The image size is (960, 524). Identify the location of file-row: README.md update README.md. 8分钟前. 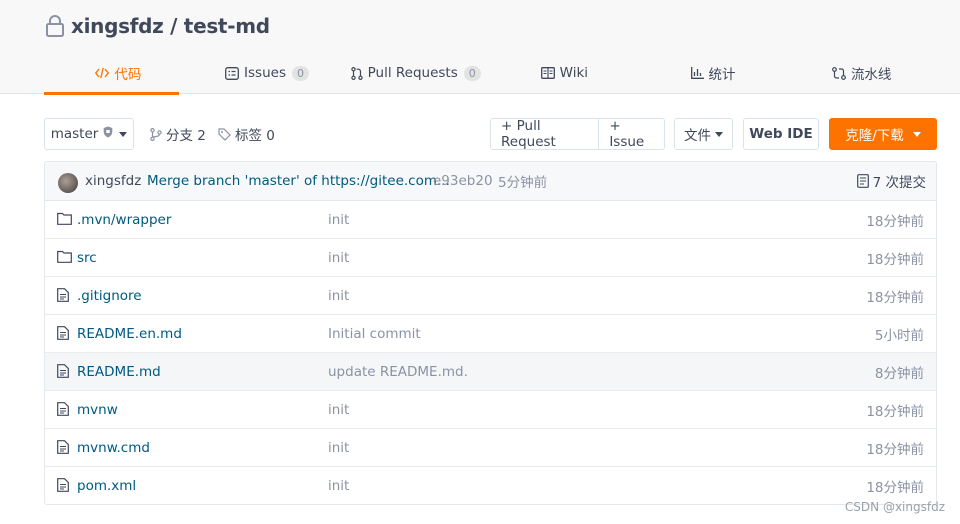
(490, 372).